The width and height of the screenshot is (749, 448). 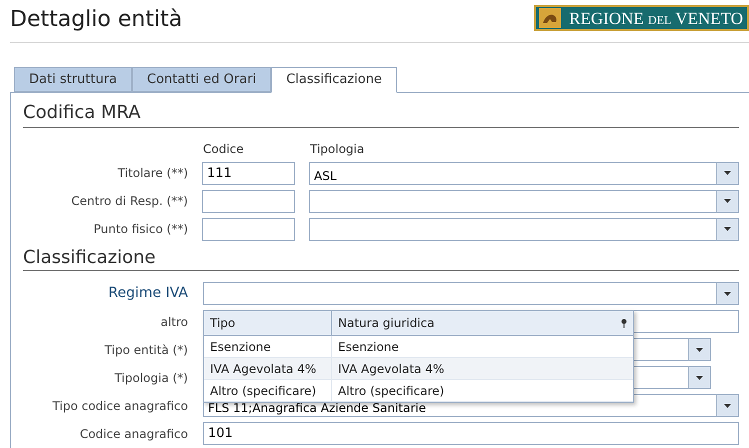 I want to click on pin-icon, so click(x=624, y=323).